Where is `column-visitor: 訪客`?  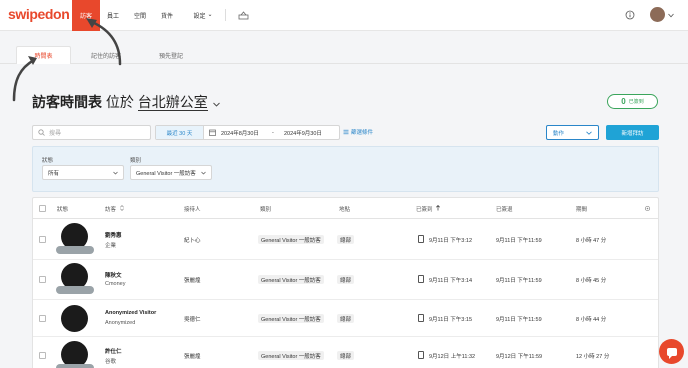
column-visitor: 訪客 is located at coordinates (114, 209).